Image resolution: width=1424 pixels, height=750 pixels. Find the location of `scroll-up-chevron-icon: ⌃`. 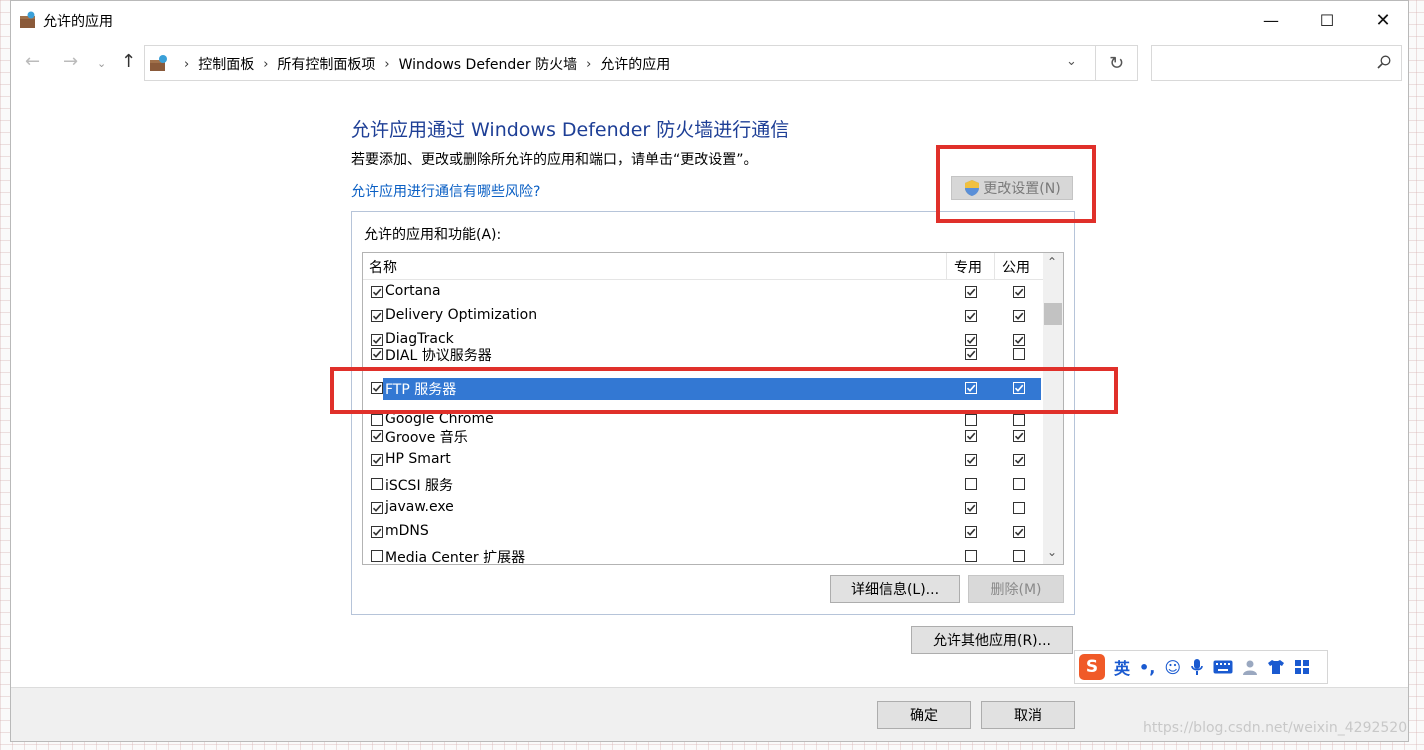

scroll-up-chevron-icon: ⌃ is located at coordinates (1052, 262).